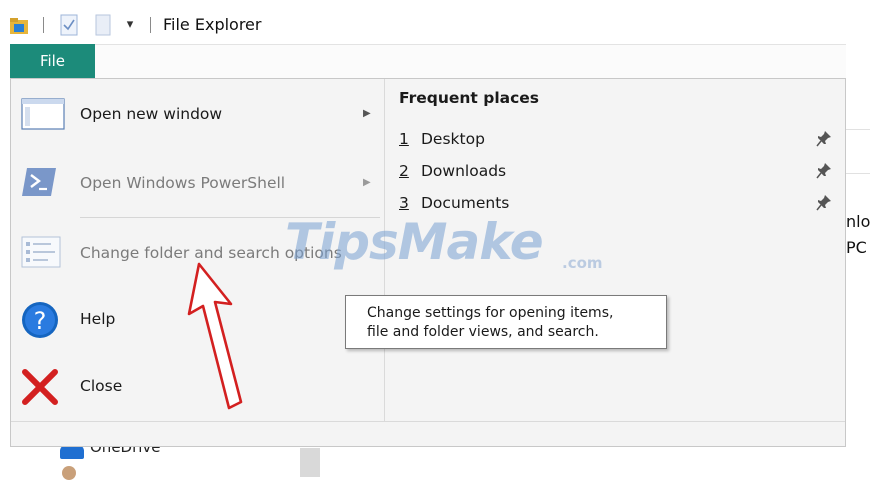  Describe the element at coordinates (858, 277) in the screenshot. I see `explorer-content-pane` at that location.